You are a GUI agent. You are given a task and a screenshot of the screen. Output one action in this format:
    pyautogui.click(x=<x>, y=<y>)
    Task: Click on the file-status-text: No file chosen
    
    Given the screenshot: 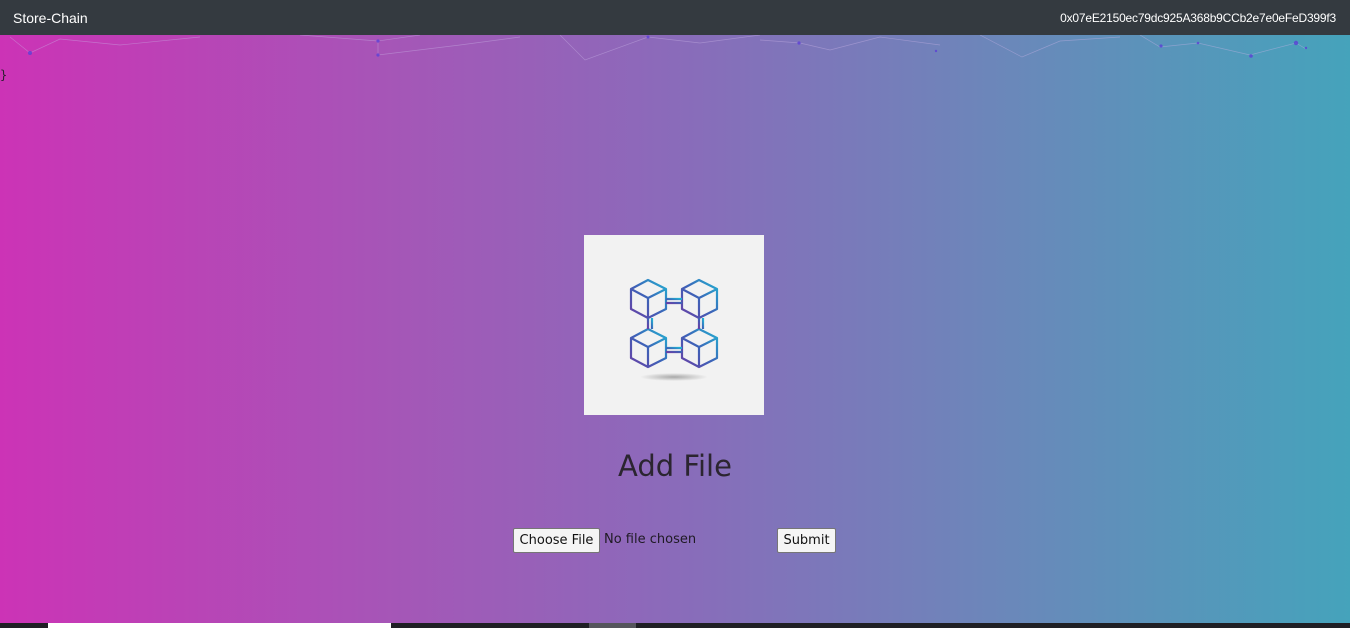 What is the action you would take?
    pyautogui.click(x=650, y=539)
    